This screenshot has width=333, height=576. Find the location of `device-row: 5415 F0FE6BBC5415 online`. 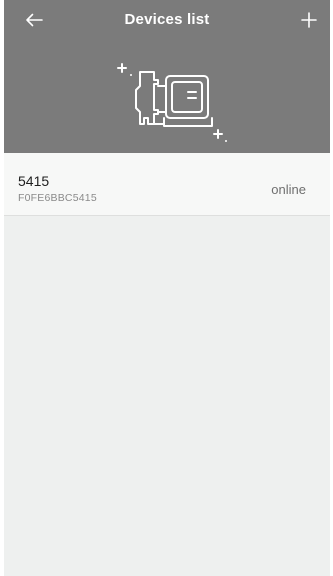

device-row: 5415 F0FE6BBC5415 online is located at coordinates (167, 184).